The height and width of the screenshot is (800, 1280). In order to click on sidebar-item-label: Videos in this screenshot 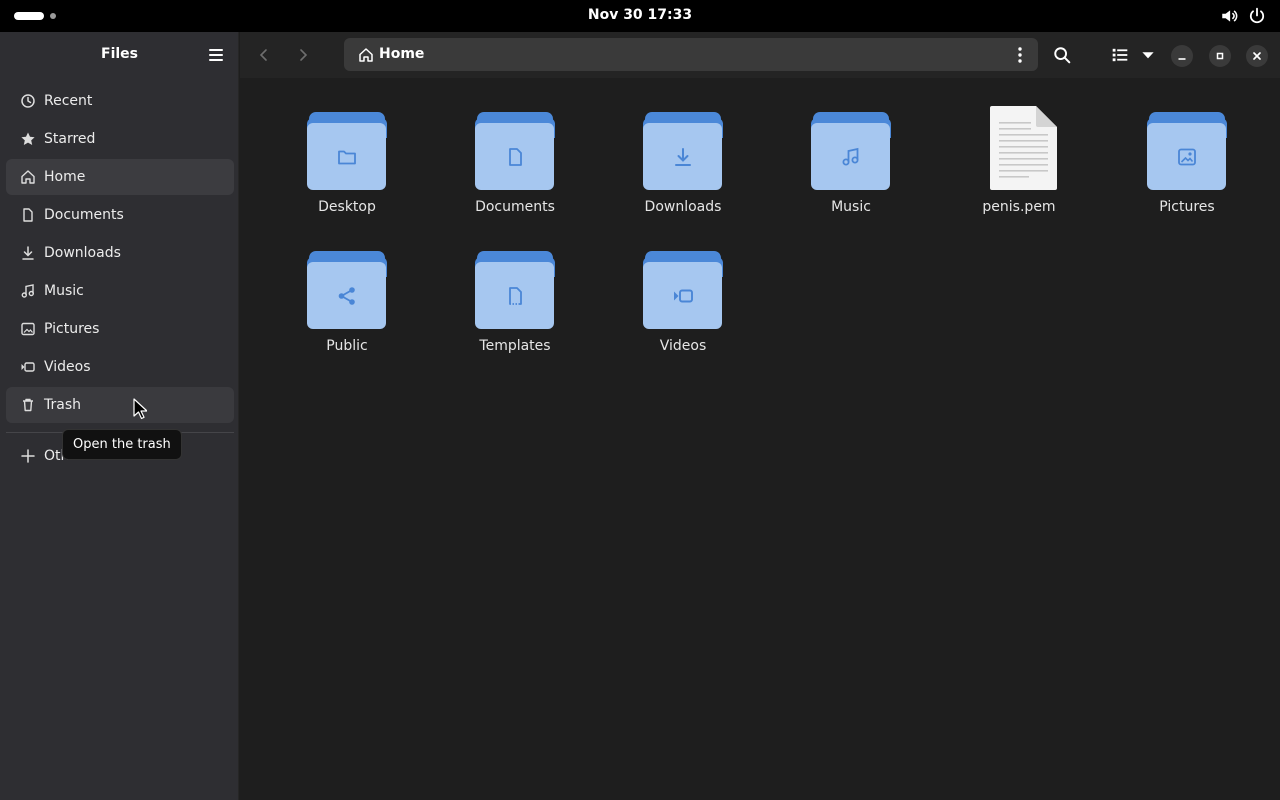, I will do `click(67, 367)`.